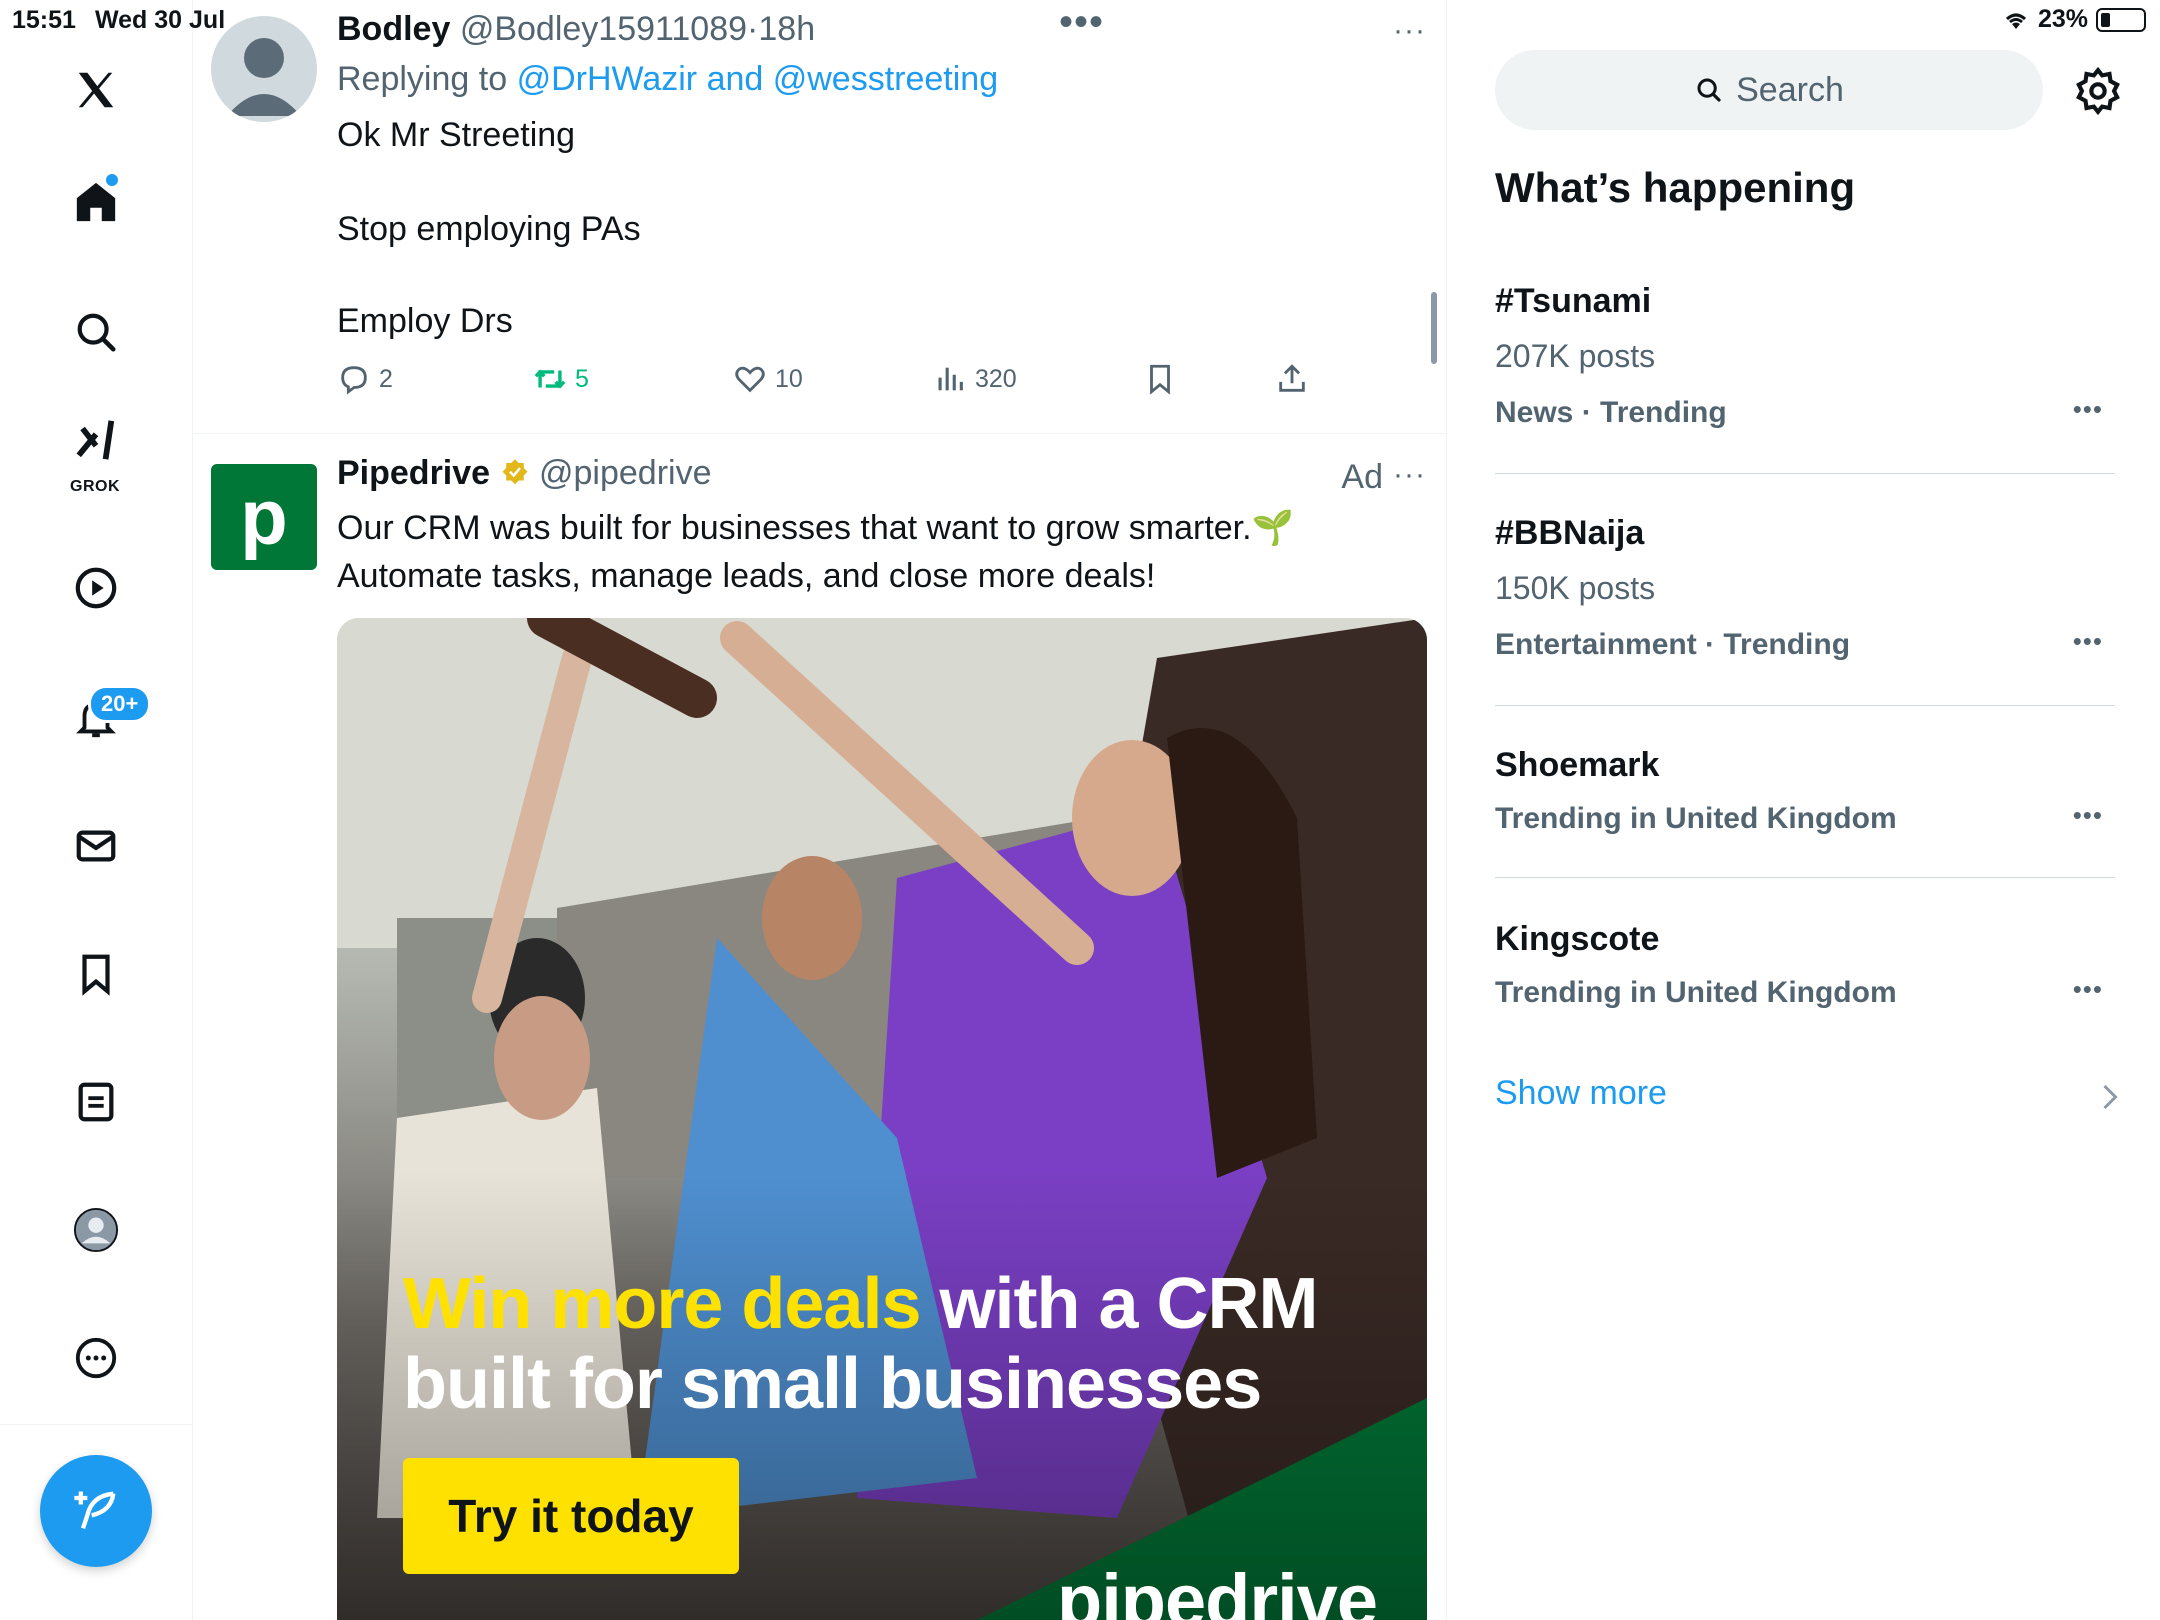  Describe the element at coordinates (582, 378) in the screenshot. I see `retweet-count: 5` at that location.